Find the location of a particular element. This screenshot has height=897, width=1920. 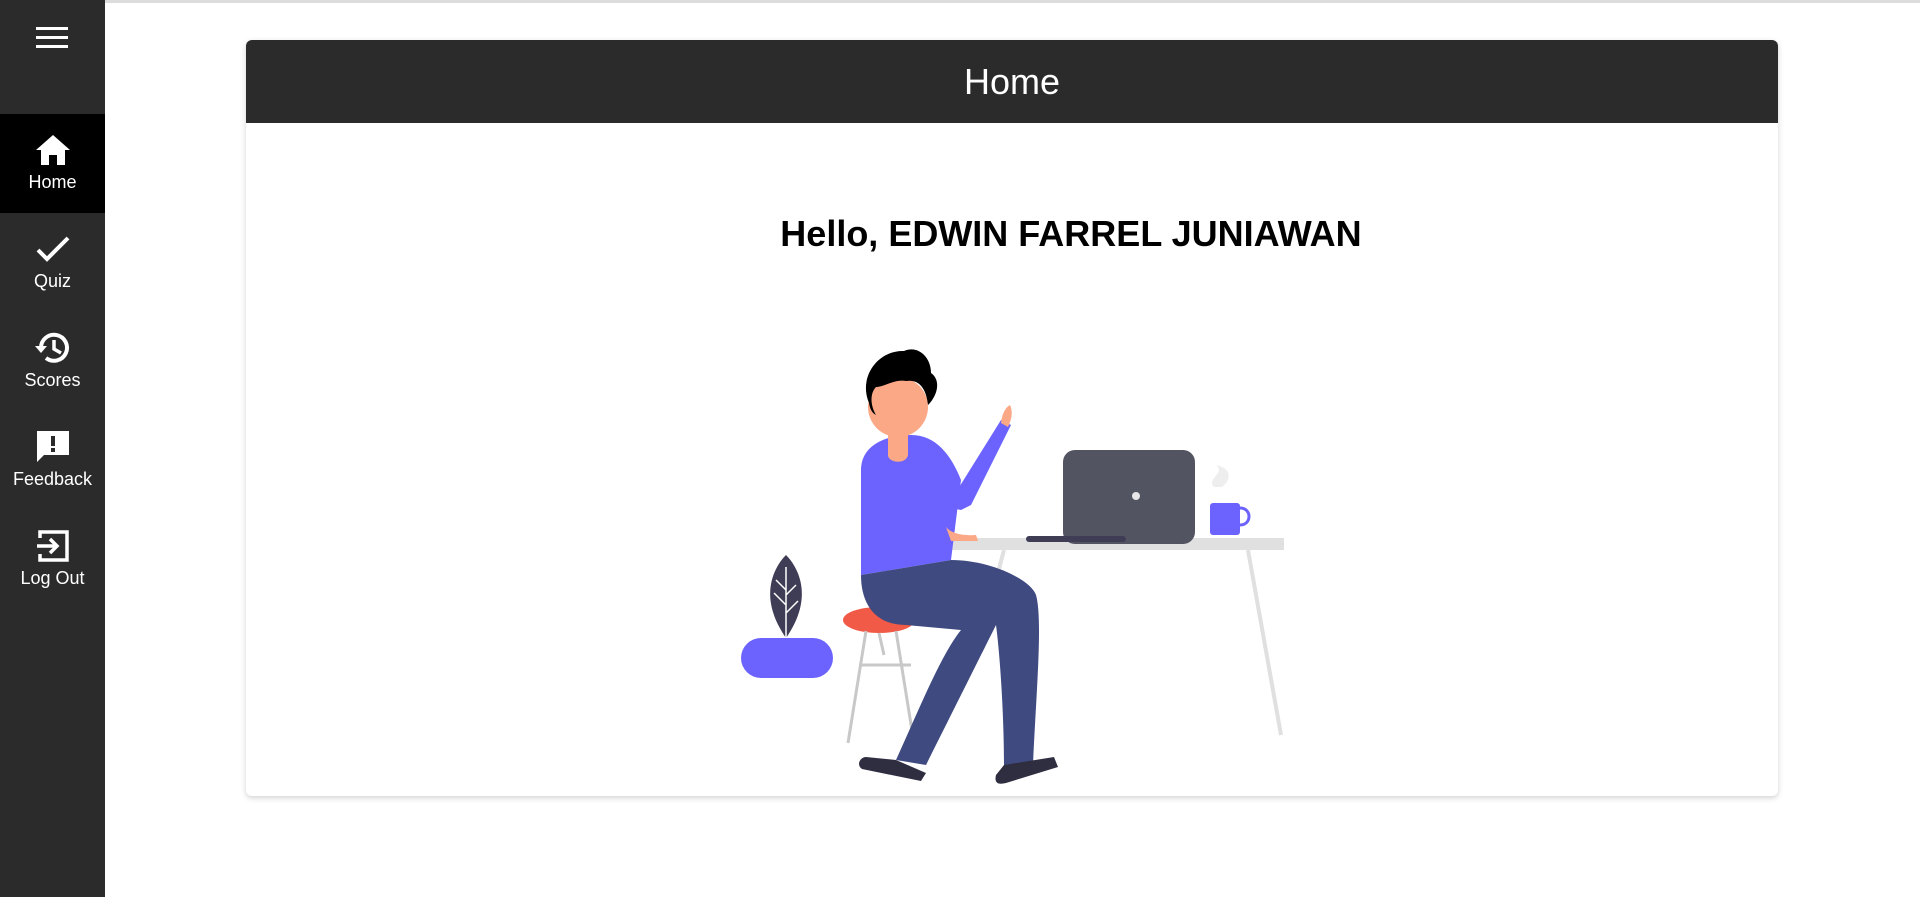

card-header: Home is located at coordinates (1012, 81).